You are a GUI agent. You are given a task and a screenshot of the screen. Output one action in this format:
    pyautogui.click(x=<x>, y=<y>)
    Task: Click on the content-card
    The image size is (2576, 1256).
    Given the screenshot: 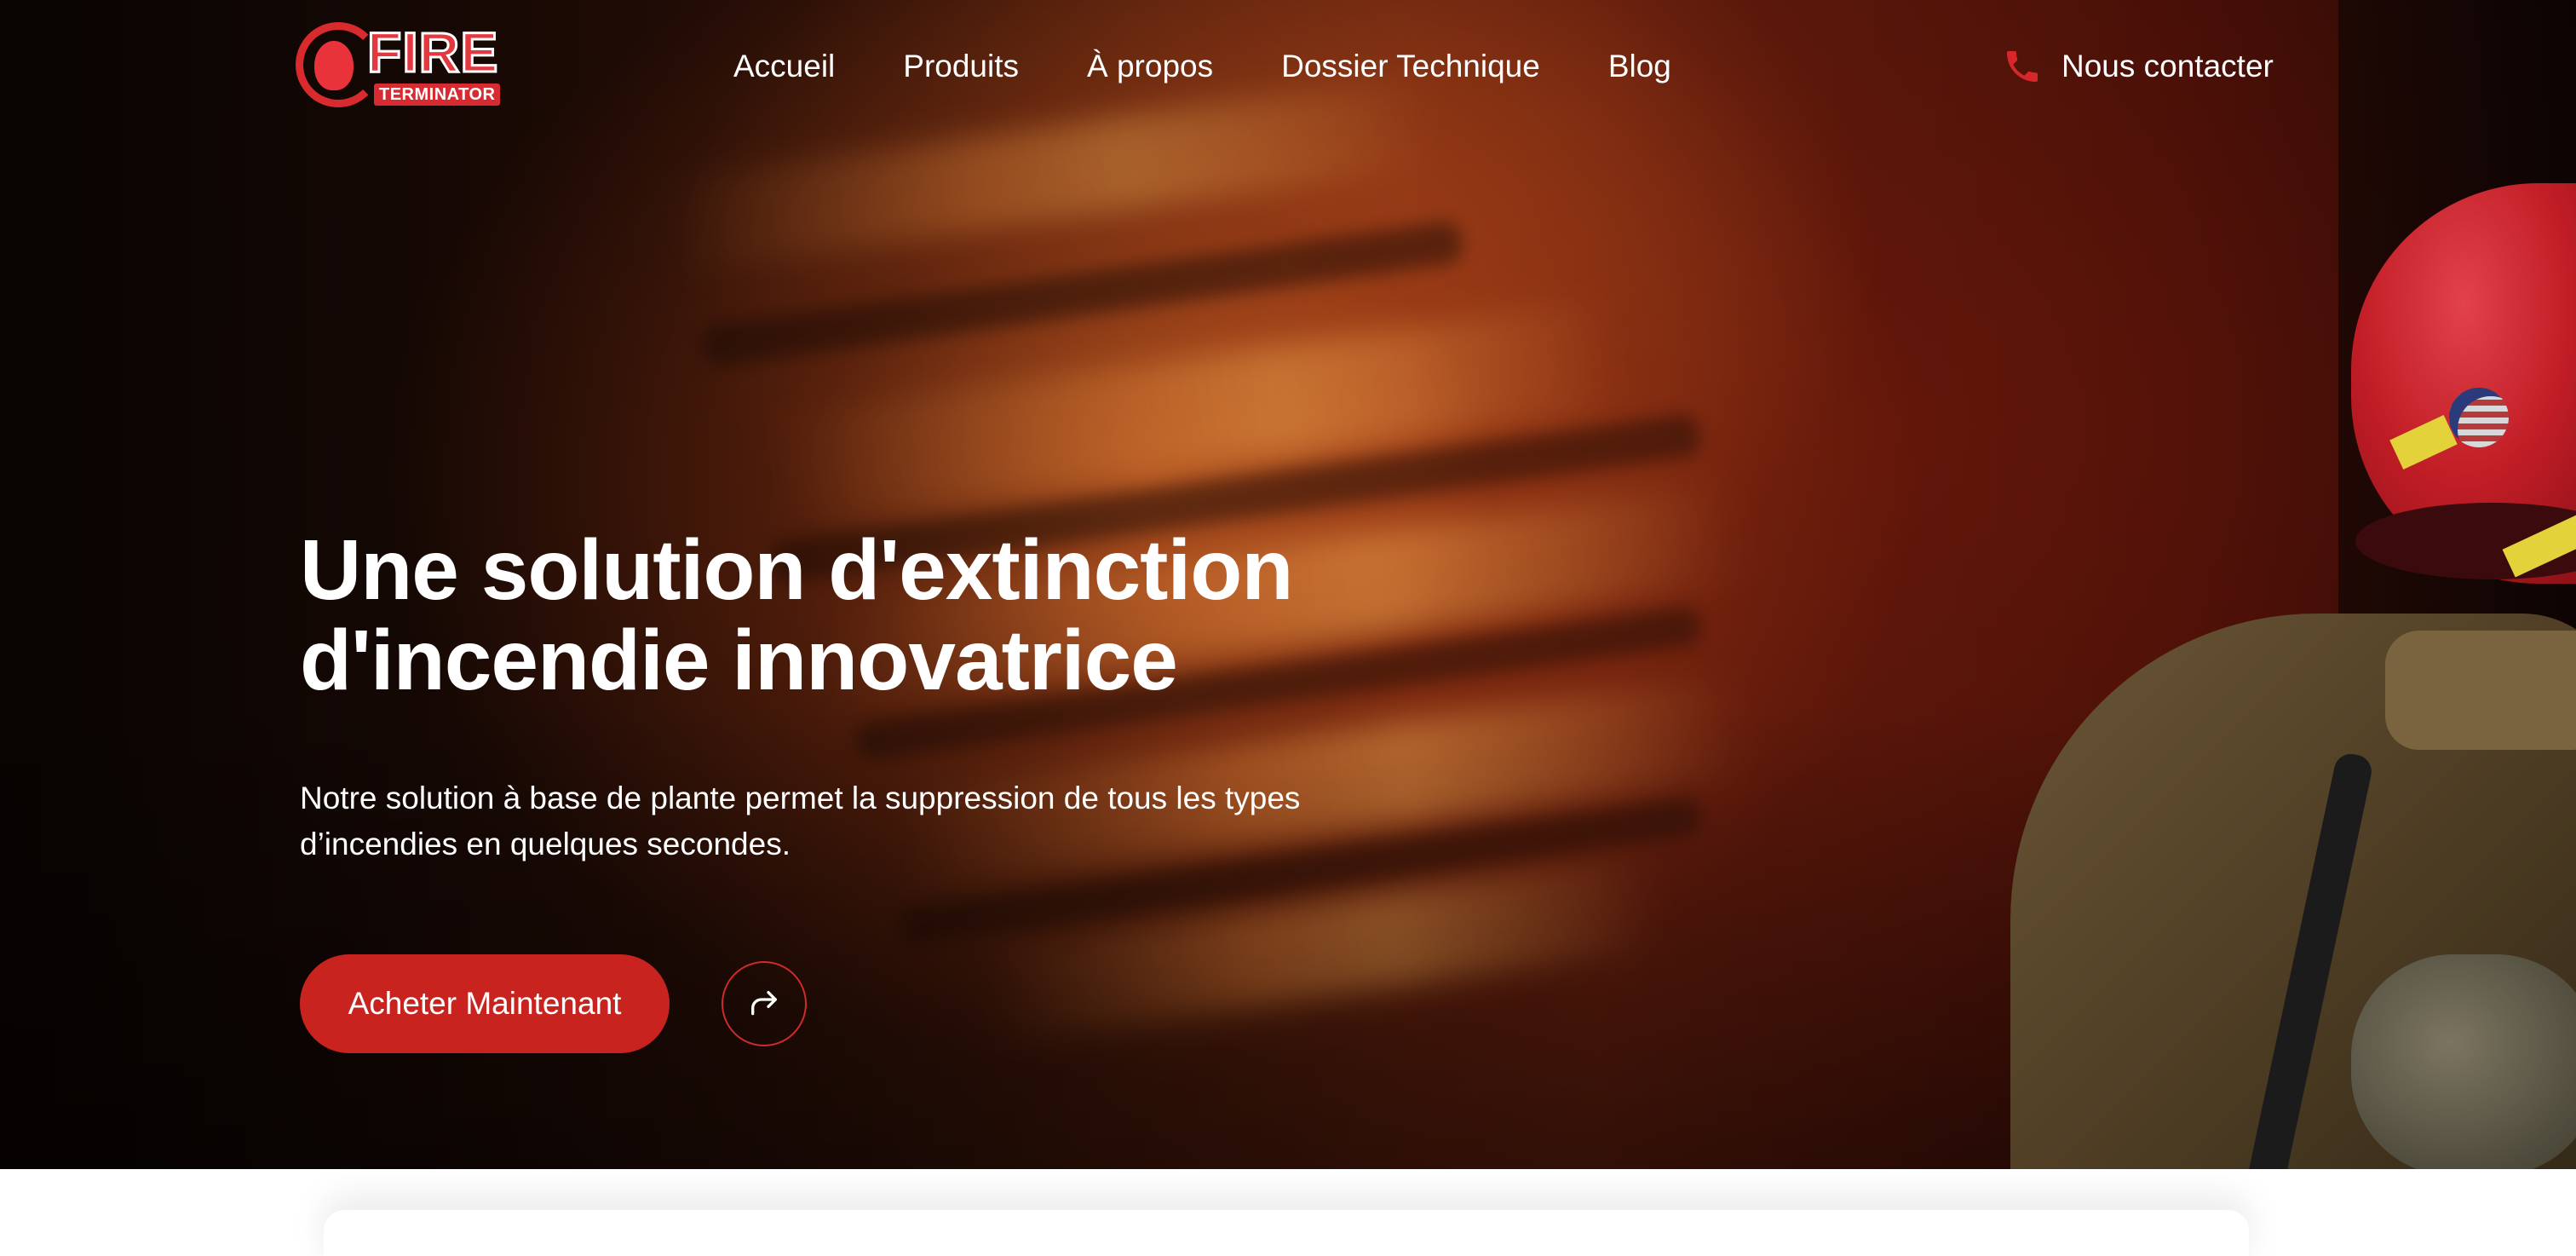 What is the action you would take?
    pyautogui.click(x=1287, y=1233)
    